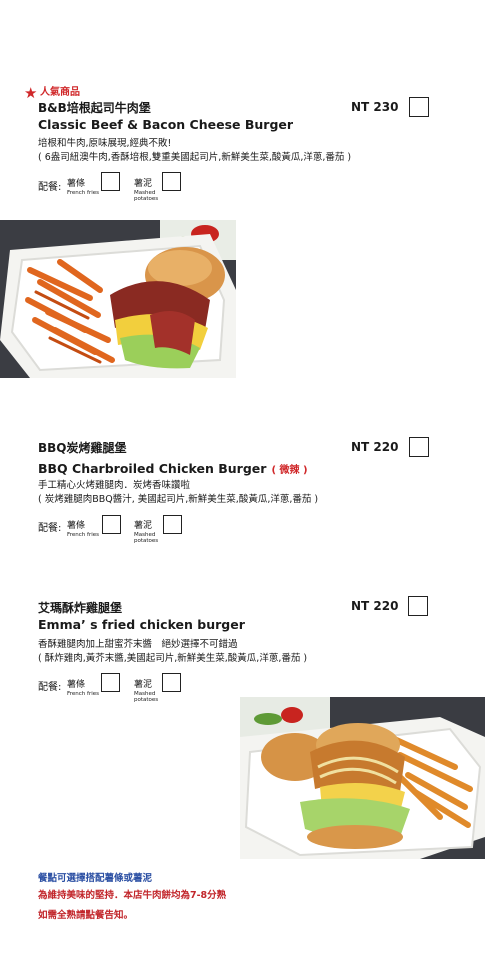 The image size is (485, 960). What do you see at coordinates (178, 499) in the screenshot?
I see `item-ingredients: ( 炭烤雞腿肉BBQ醬汁, 美國起司片,新鮮美生菜,酸黃瓜,洋蔥,番茄 )` at bounding box center [178, 499].